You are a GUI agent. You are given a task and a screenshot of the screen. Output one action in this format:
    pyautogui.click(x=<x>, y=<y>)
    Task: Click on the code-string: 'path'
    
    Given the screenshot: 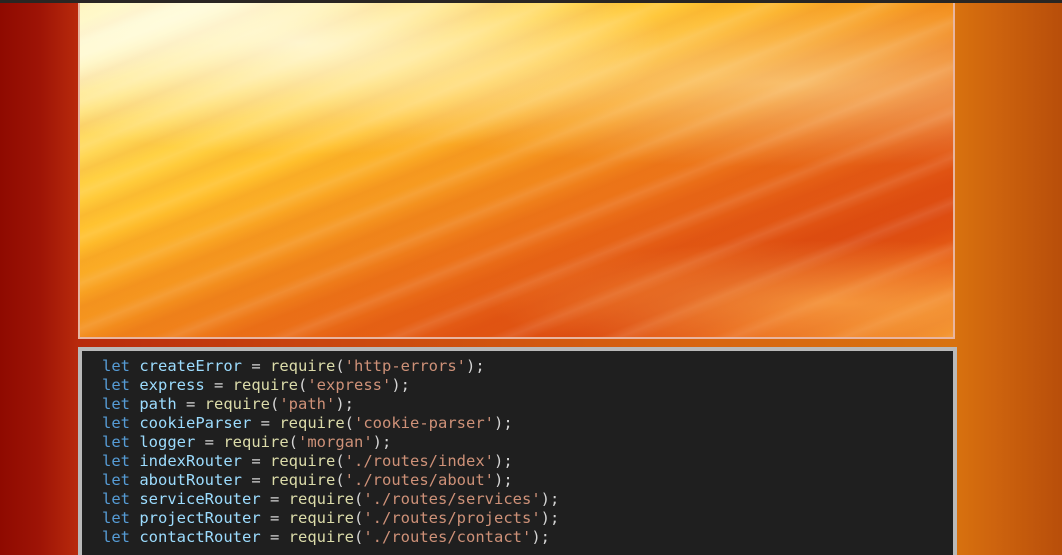 What is the action you would take?
    pyautogui.click(x=307, y=404)
    